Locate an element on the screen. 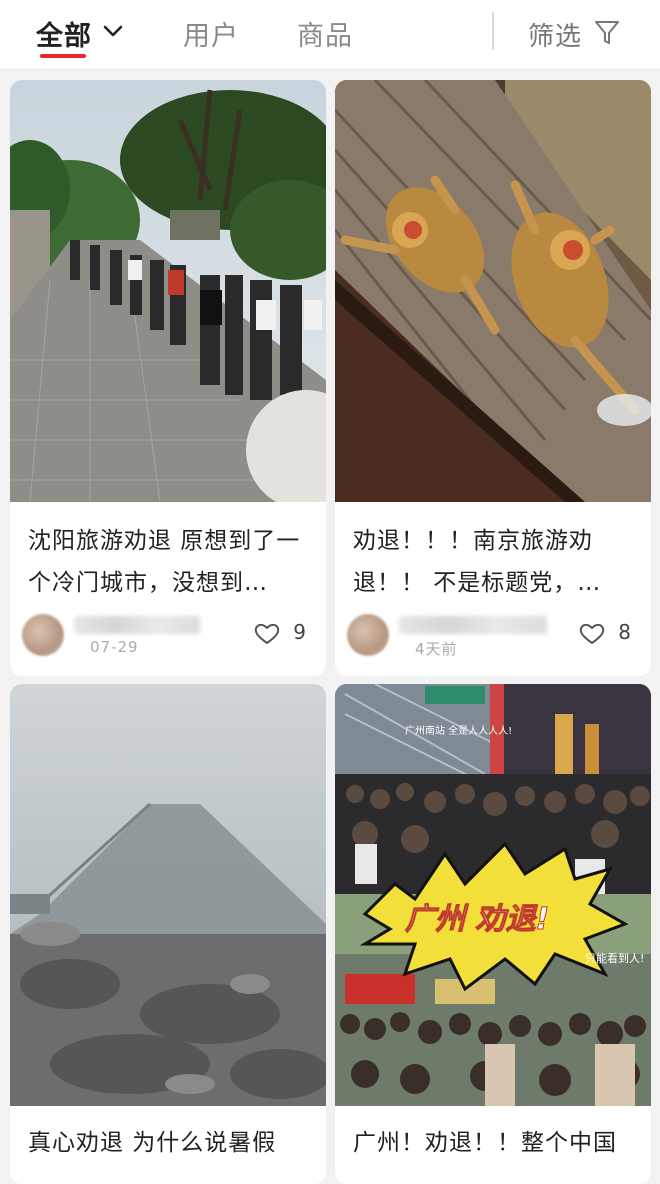  post-title: 广州！劝退！！整个中国 is located at coordinates (495, 1143).